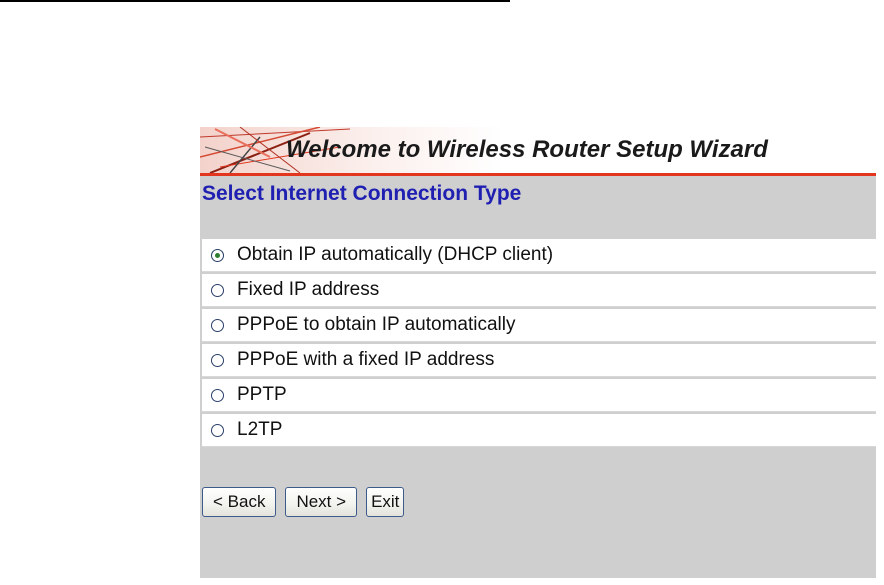  Describe the element at coordinates (539, 395) in the screenshot. I see `option-pptp: PPTP` at that location.